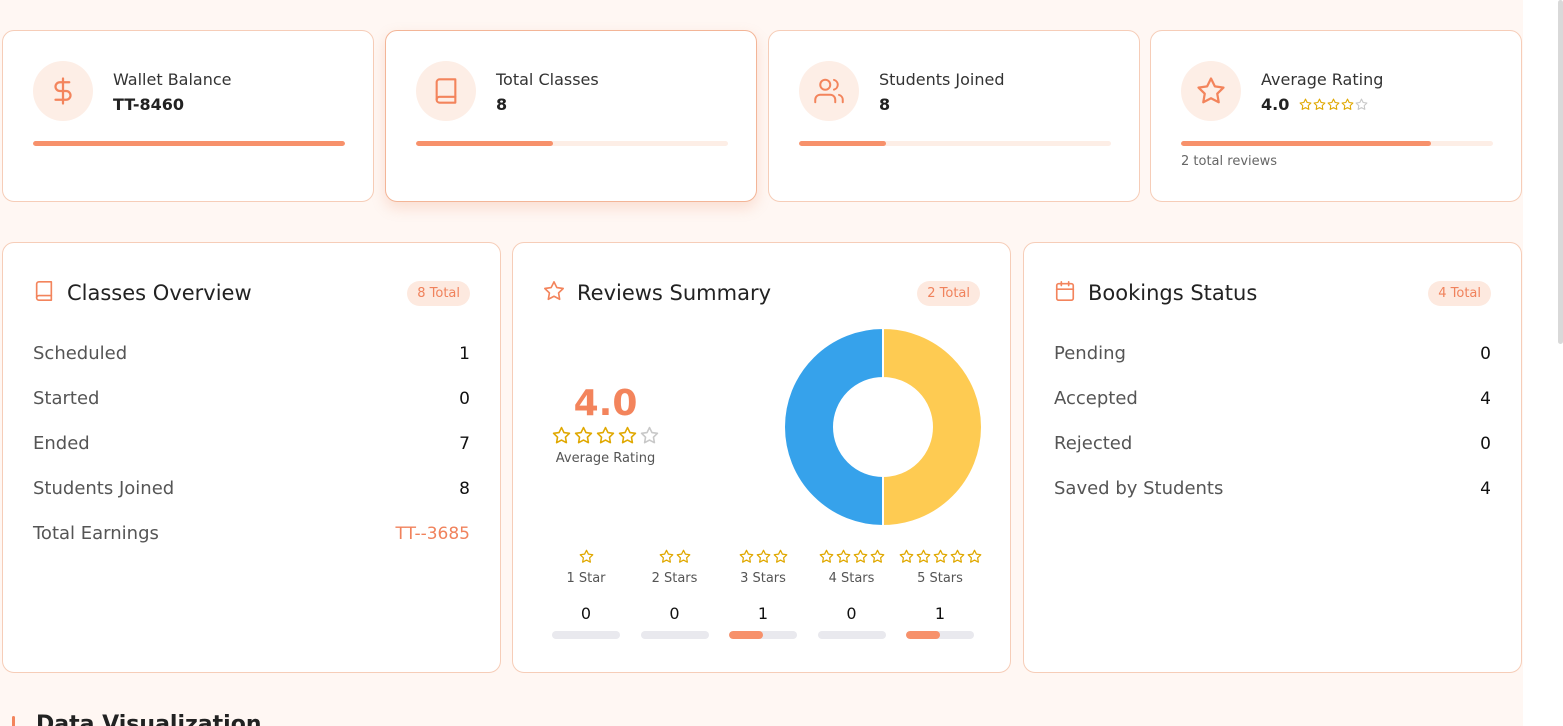 The width and height of the screenshot is (1563, 726). What do you see at coordinates (1139, 488) in the screenshot?
I see `row-label: Saved by Students` at bounding box center [1139, 488].